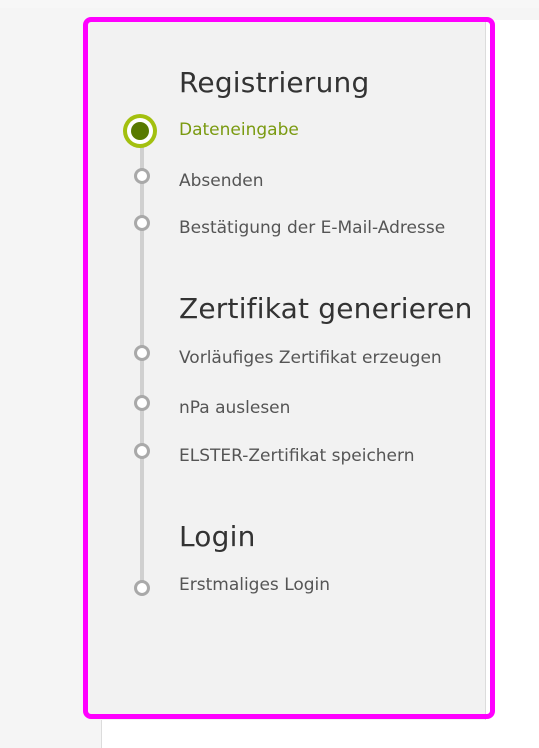 The height and width of the screenshot is (748, 539). I want to click on step-bestaetigung-email: Bestätigung der E-Mail-Adresse, so click(312, 228).